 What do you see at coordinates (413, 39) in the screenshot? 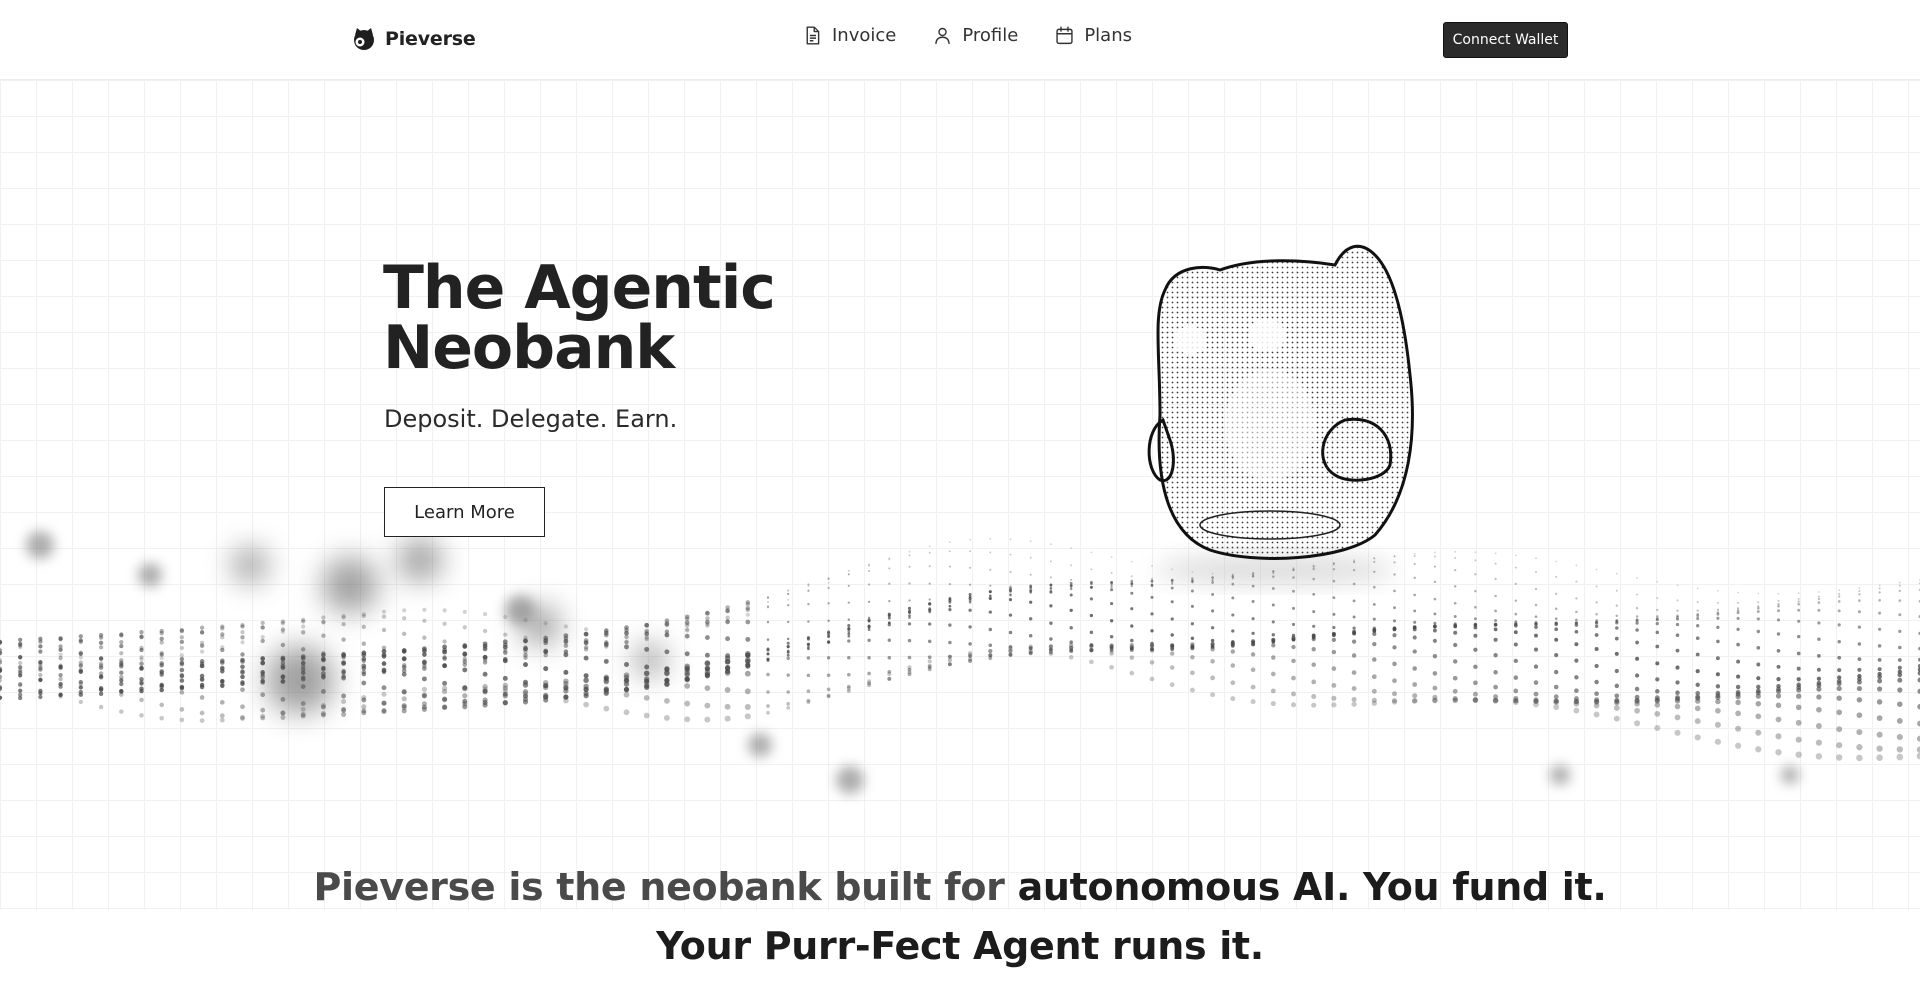
I see `brand-logo-link: Pieverse` at bounding box center [413, 39].